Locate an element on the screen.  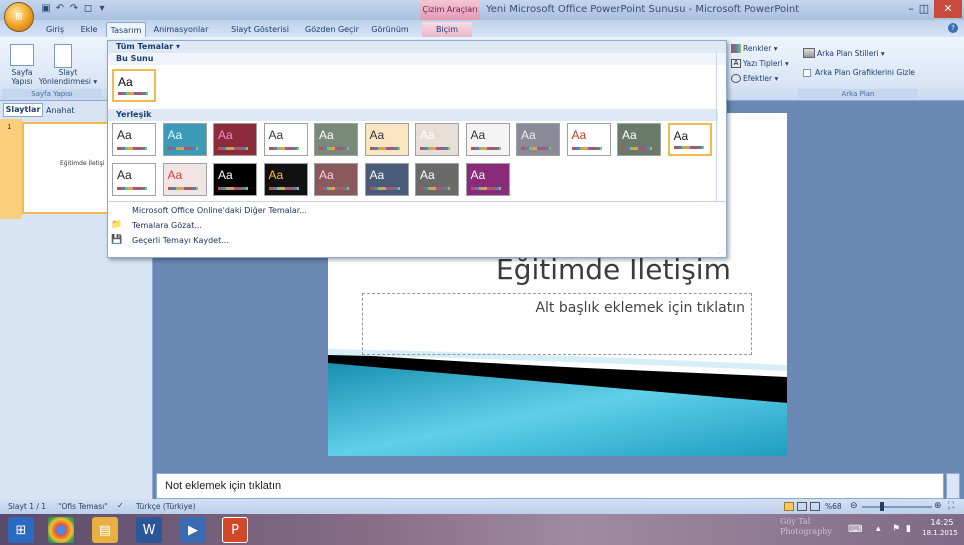
theme-thumb-11: Aa is located at coordinates (639, 139).